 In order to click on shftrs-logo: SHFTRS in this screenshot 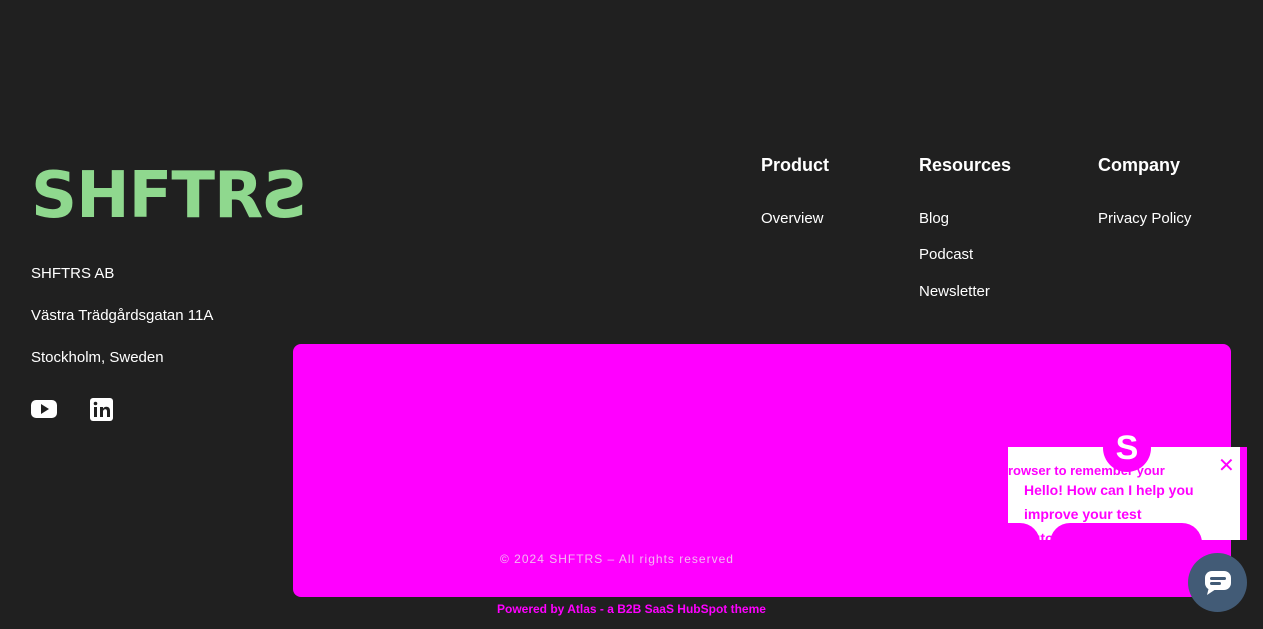, I will do `click(169, 196)`.